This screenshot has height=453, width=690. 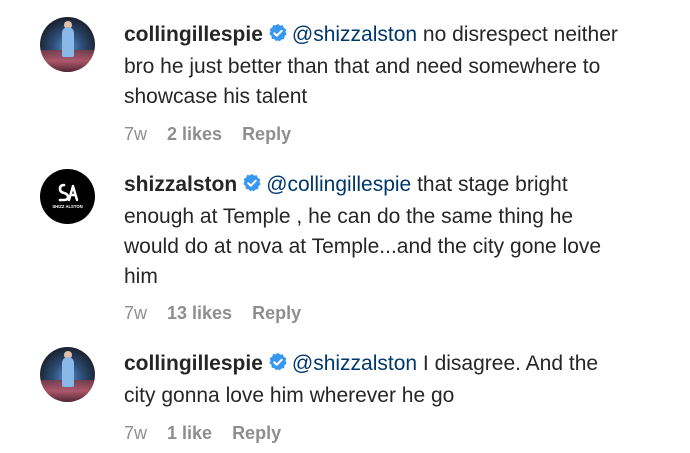 I want to click on likes-count-link: 13 likes, so click(x=199, y=313).